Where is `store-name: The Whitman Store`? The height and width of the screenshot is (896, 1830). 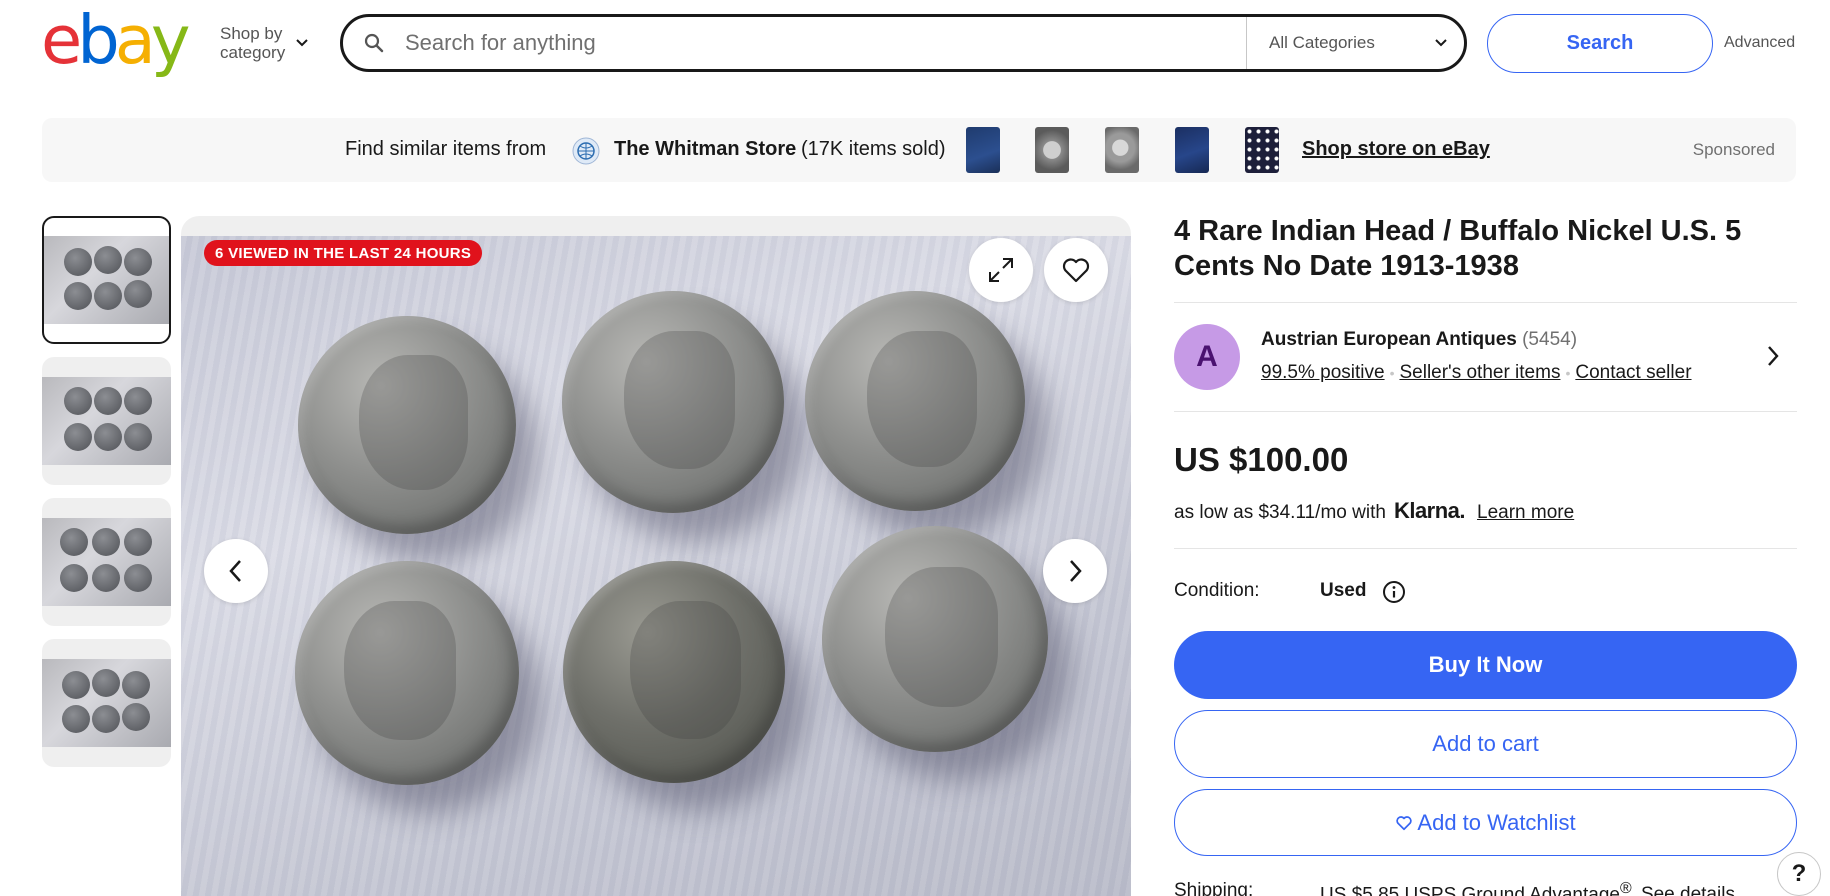
store-name: The Whitman Store is located at coordinates (705, 149).